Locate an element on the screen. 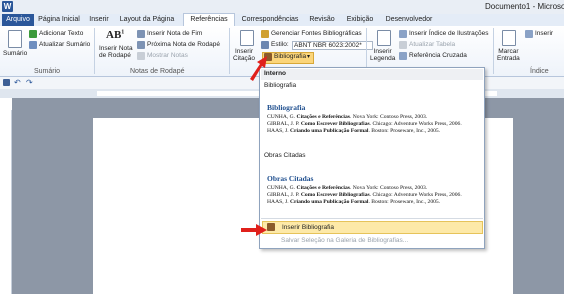 The image size is (564, 294). tab-review: Revisão is located at coordinates (322, 20).